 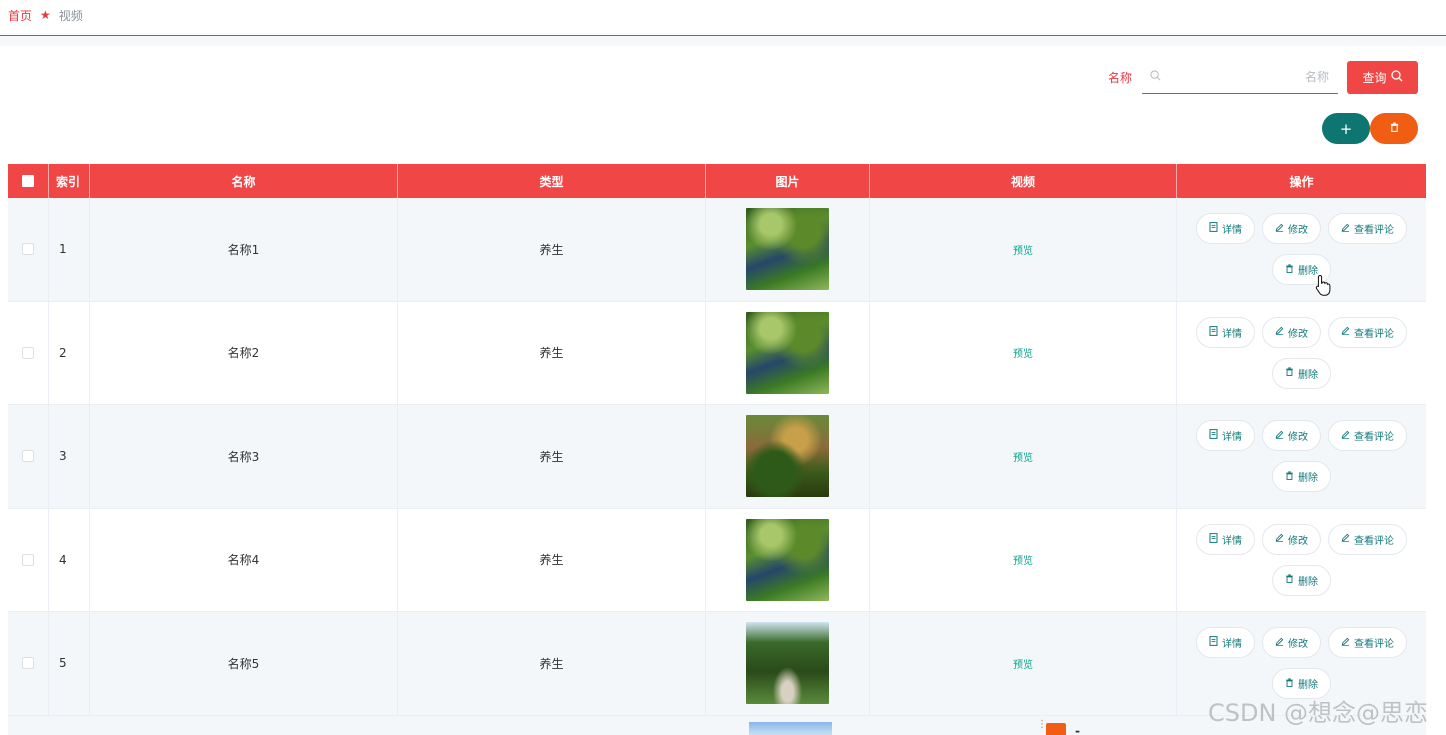 I want to click on row-index: 5, so click(x=69, y=663).